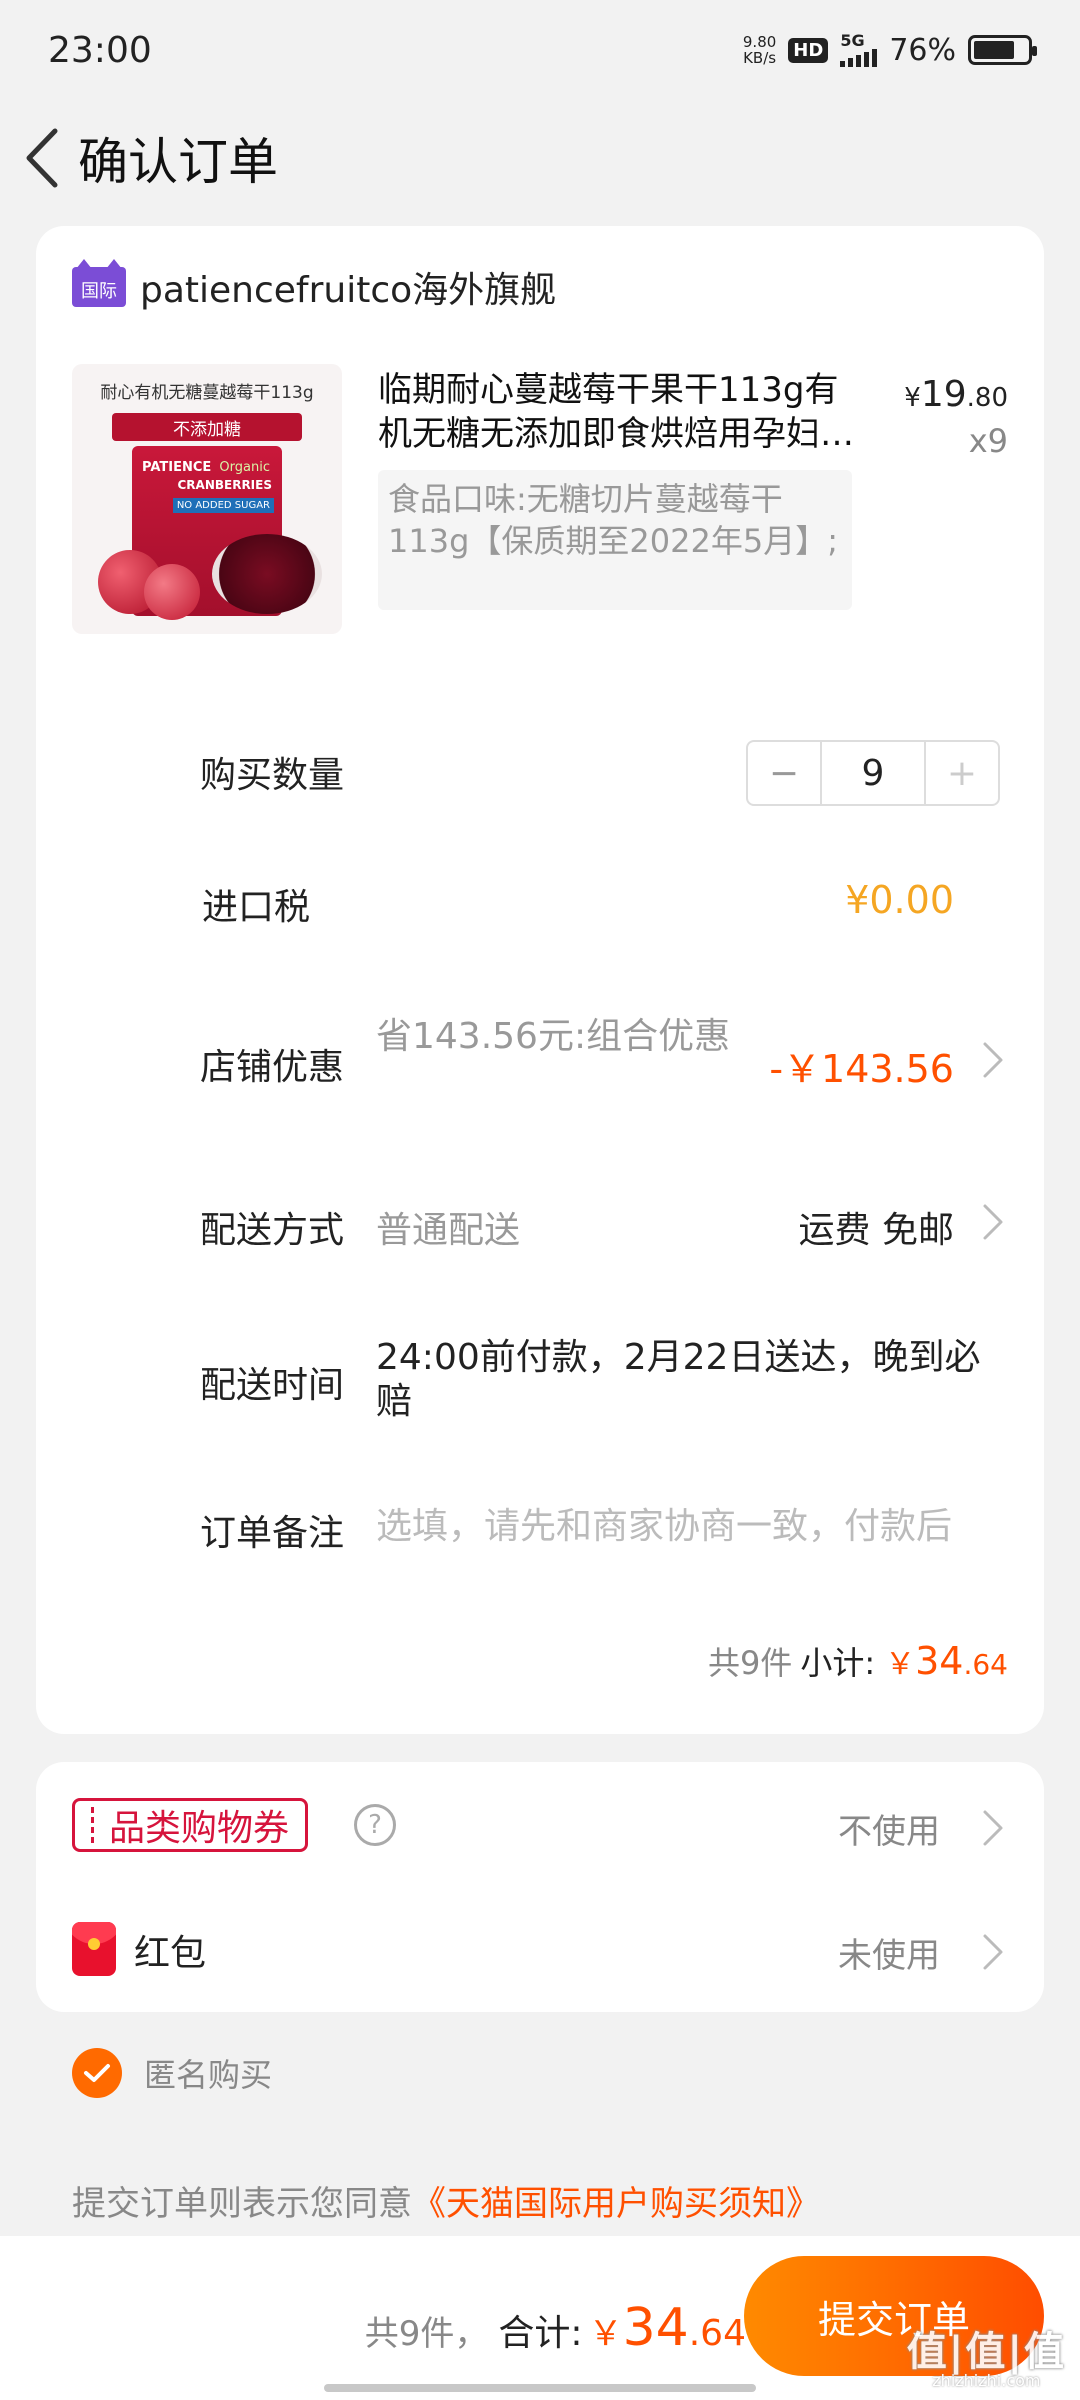 This screenshot has width=1080, height=2400. I want to click on net-speed: 9.80 KB/s, so click(759, 50).